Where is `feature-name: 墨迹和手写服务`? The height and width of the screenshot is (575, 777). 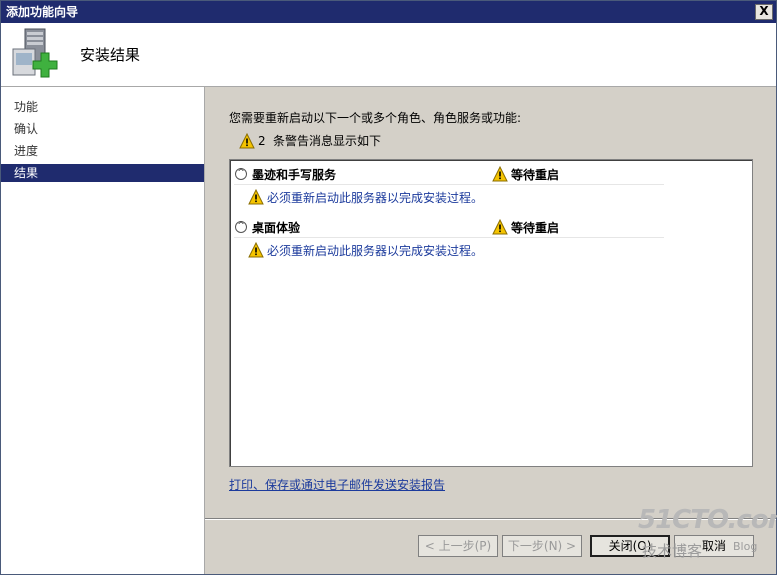 feature-name: 墨迹和手写服务 is located at coordinates (294, 175).